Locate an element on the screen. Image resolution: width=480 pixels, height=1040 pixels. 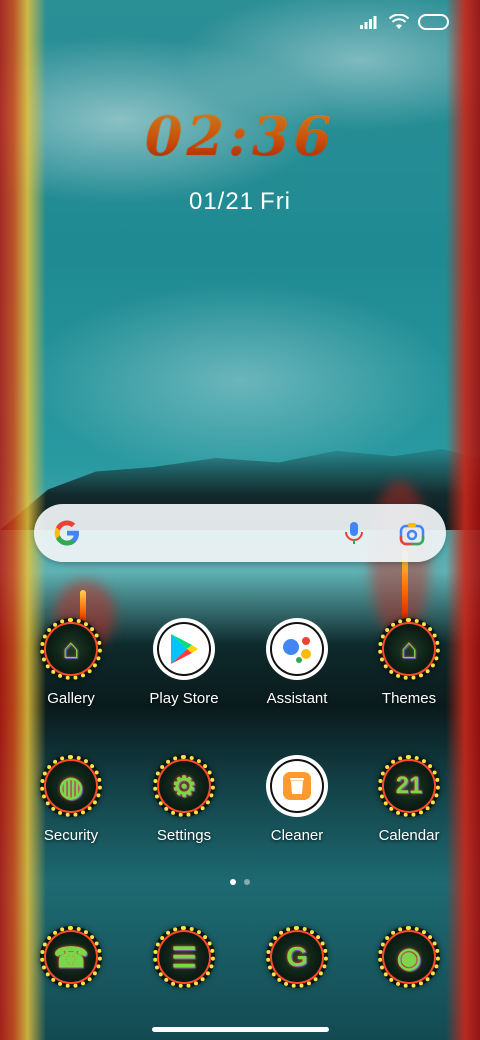
wifi-icon is located at coordinates (399, 21).